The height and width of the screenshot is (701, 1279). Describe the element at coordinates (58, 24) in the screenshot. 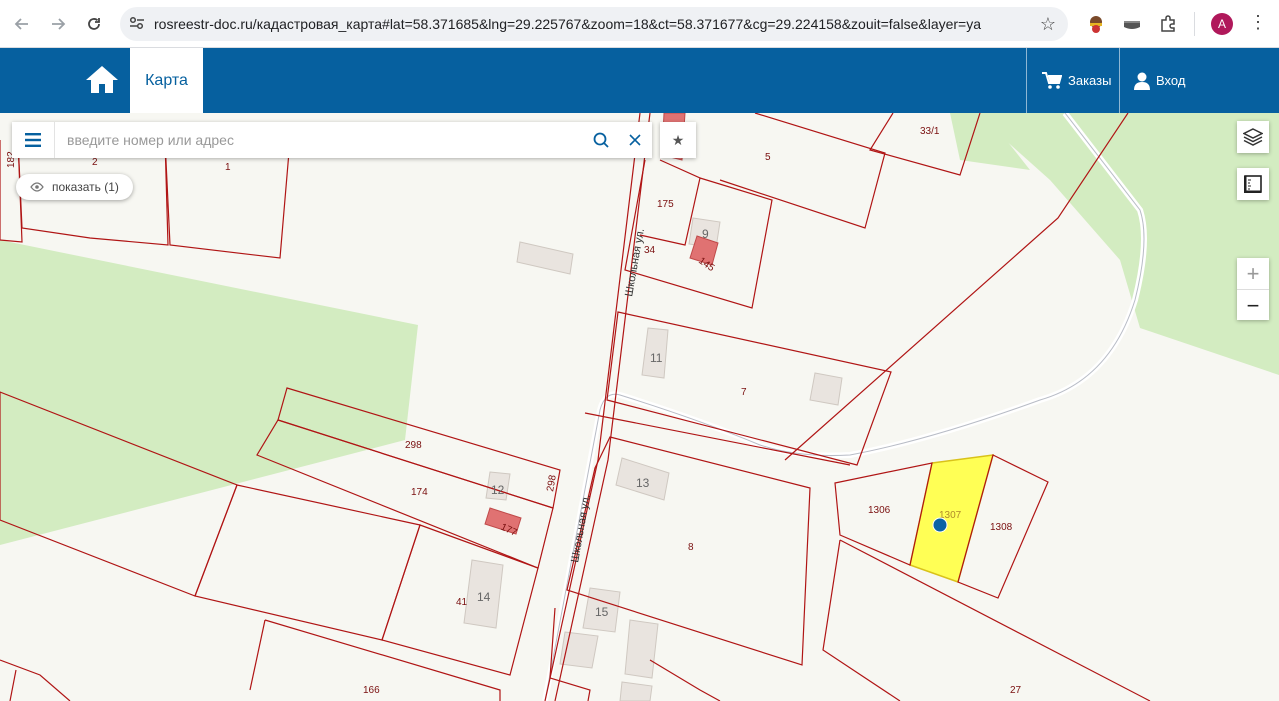

I see `forward-icon` at that location.